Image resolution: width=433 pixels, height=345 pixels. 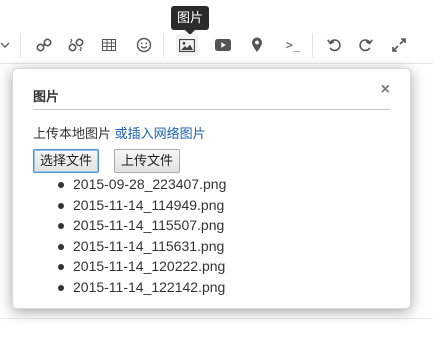 What do you see at coordinates (140, 184) in the screenshot?
I see `list-item: 2015-09-28_223407.png` at bounding box center [140, 184].